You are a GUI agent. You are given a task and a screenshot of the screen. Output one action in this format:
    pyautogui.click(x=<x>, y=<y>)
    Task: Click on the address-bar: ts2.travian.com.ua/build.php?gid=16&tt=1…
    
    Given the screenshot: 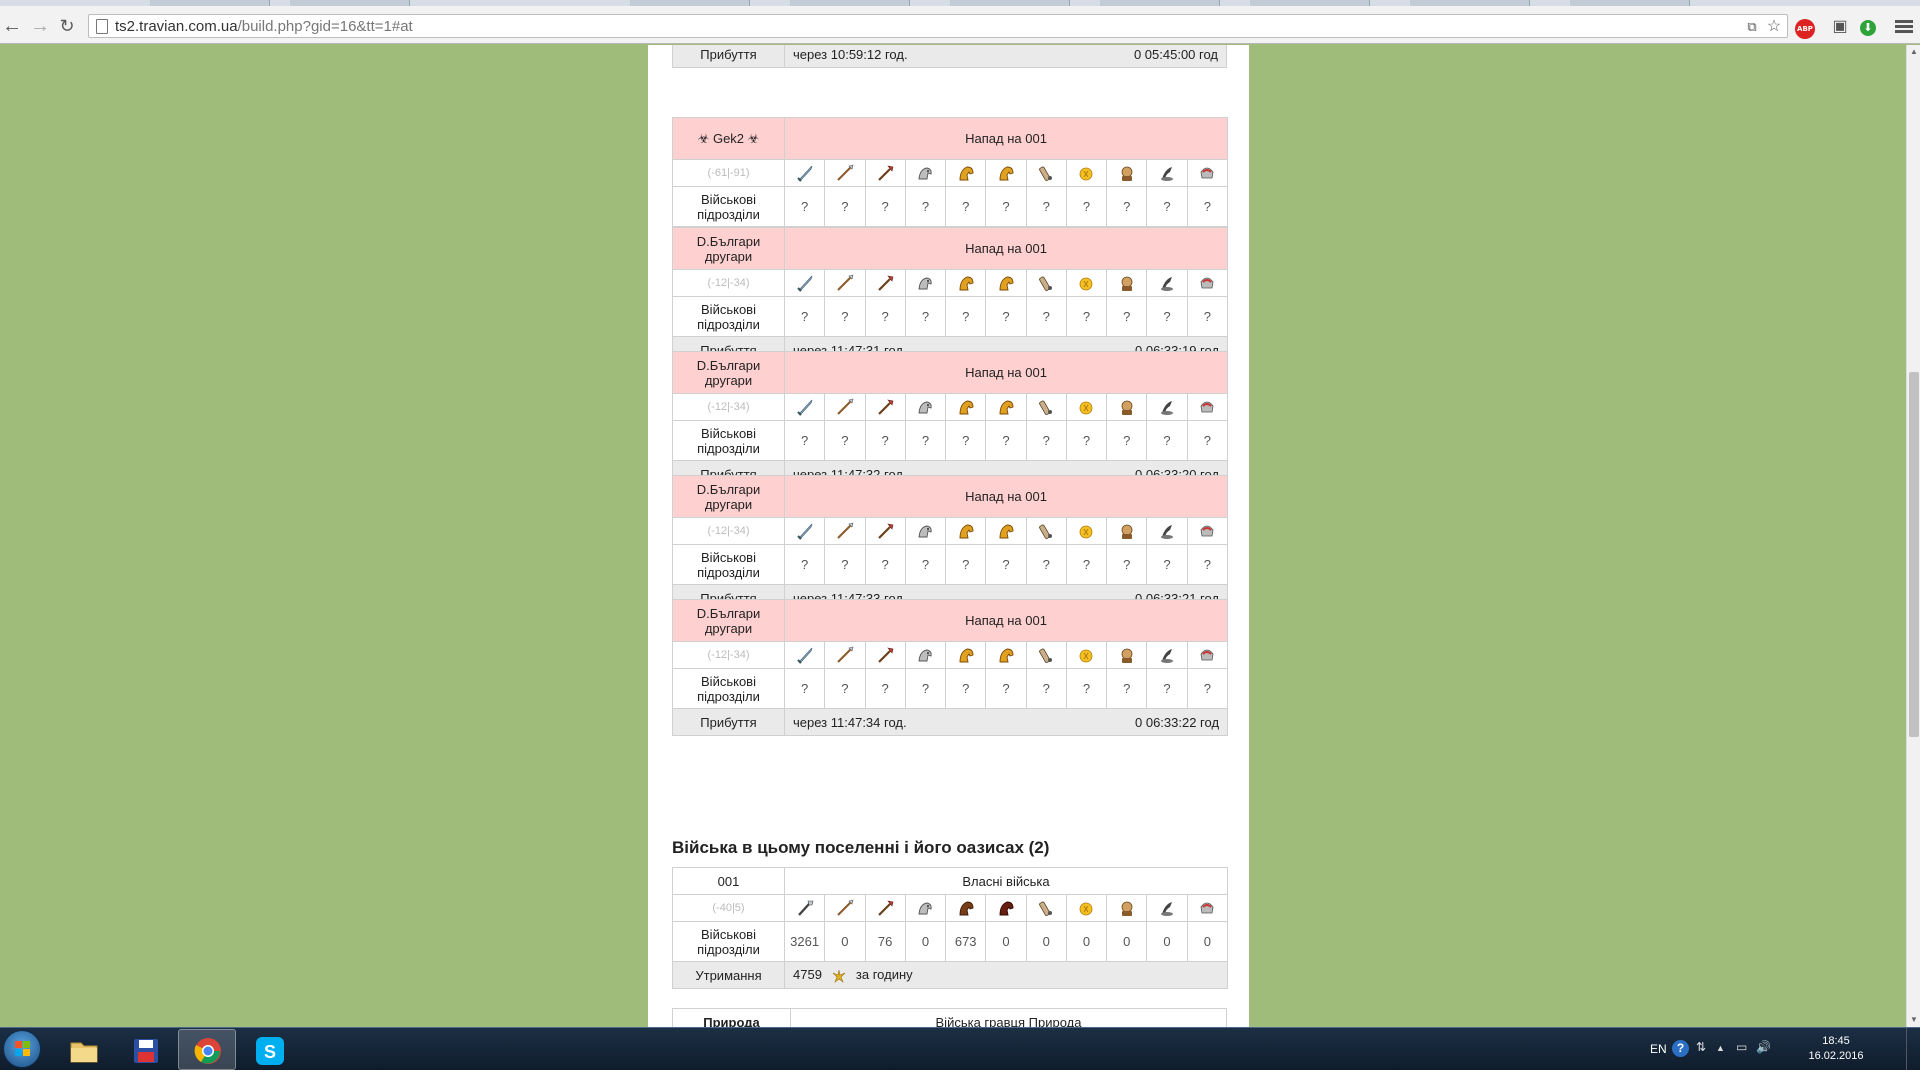 What is the action you would take?
    pyautogui.click(x=938, y=26)
    